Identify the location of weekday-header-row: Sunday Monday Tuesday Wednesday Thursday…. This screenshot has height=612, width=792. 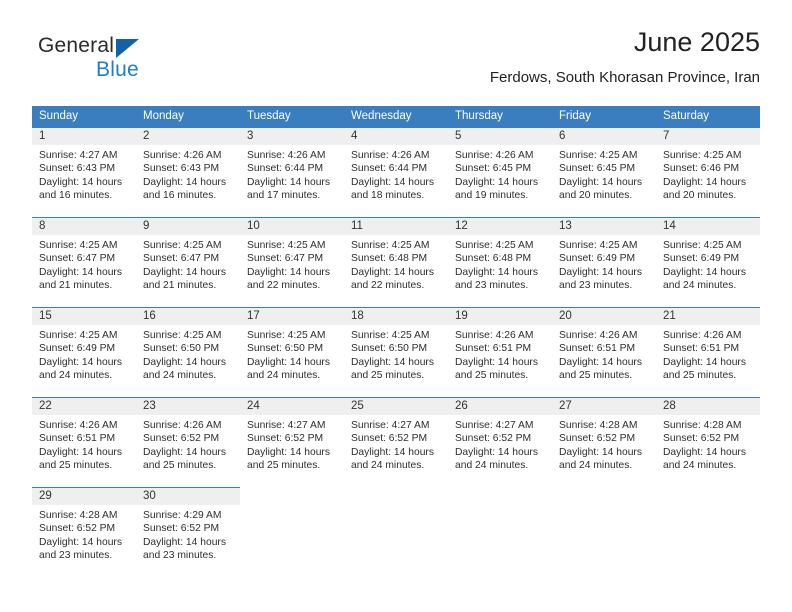
(396, 116).